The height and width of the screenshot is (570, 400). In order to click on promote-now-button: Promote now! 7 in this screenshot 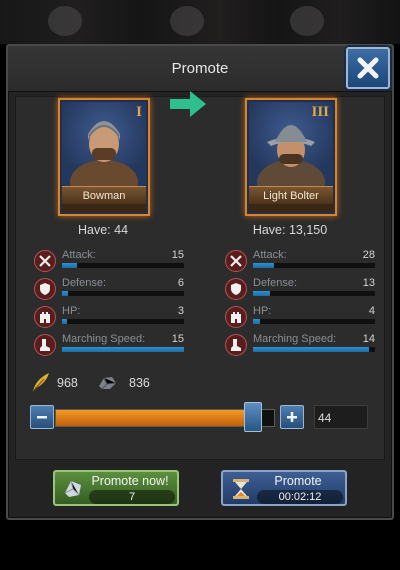, I will do `click(116, 488)`.